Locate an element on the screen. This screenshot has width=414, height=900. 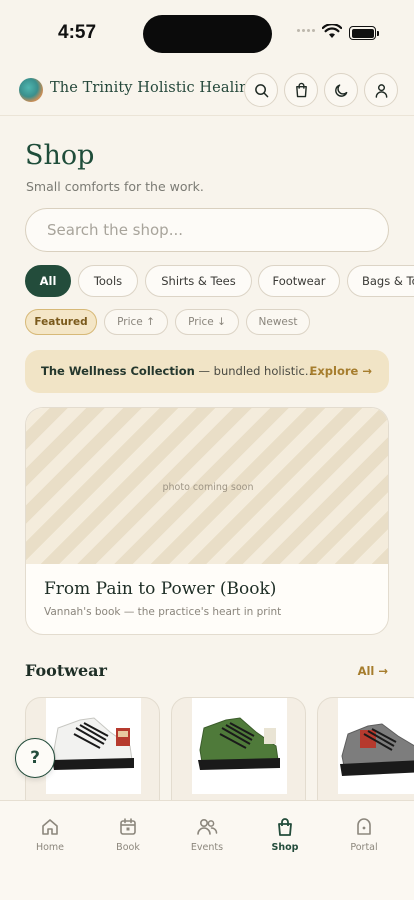
tab-shop: Shop is located at coordinates (285, 840).